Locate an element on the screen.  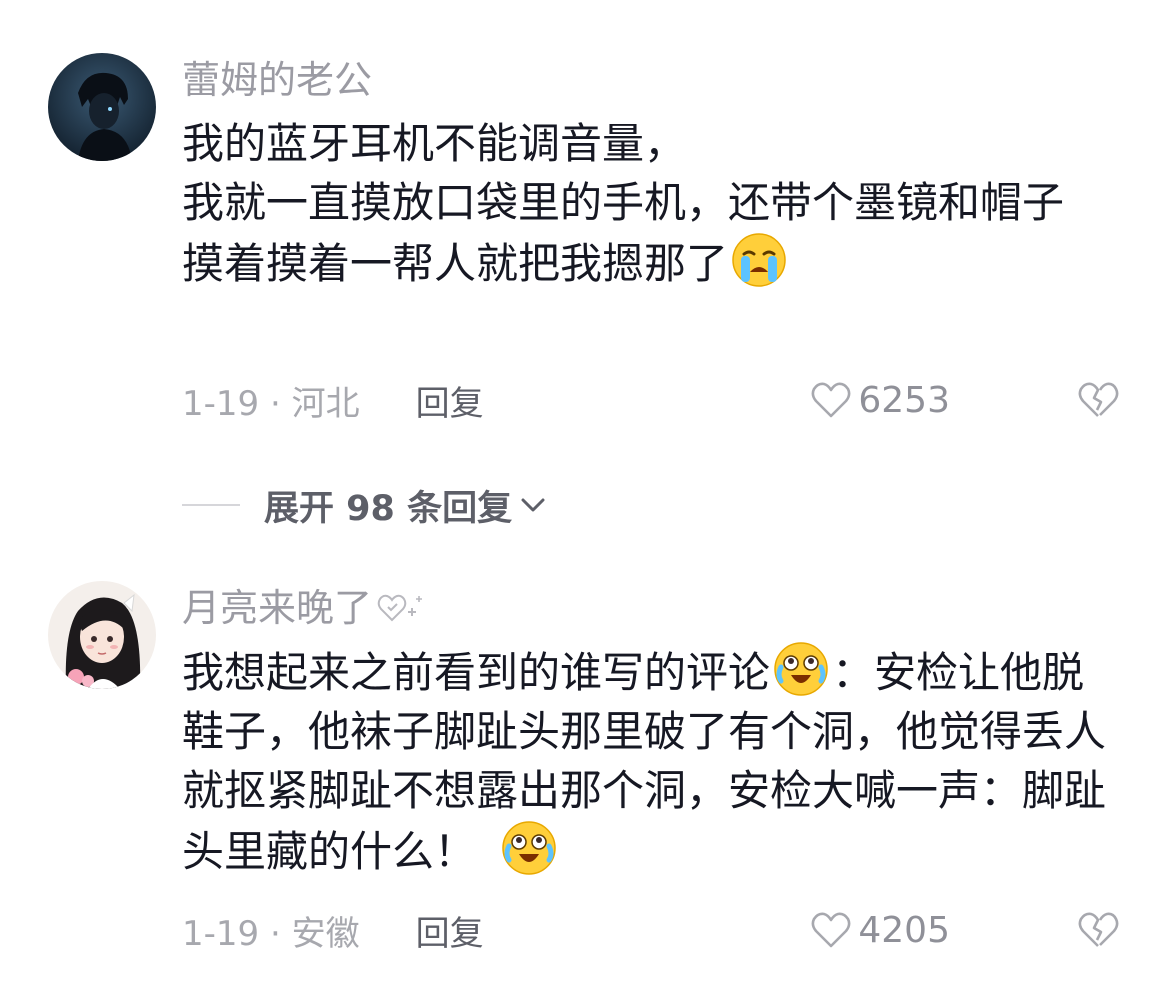
expand-replies-button: 展开 98 条回复 is located at coordinates (365, 505).